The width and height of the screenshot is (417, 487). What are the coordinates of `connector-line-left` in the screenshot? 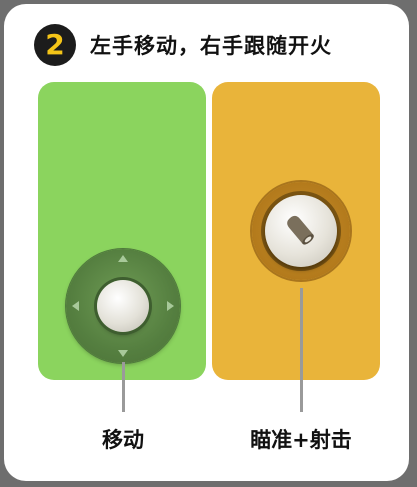 It's located at (123, 387).